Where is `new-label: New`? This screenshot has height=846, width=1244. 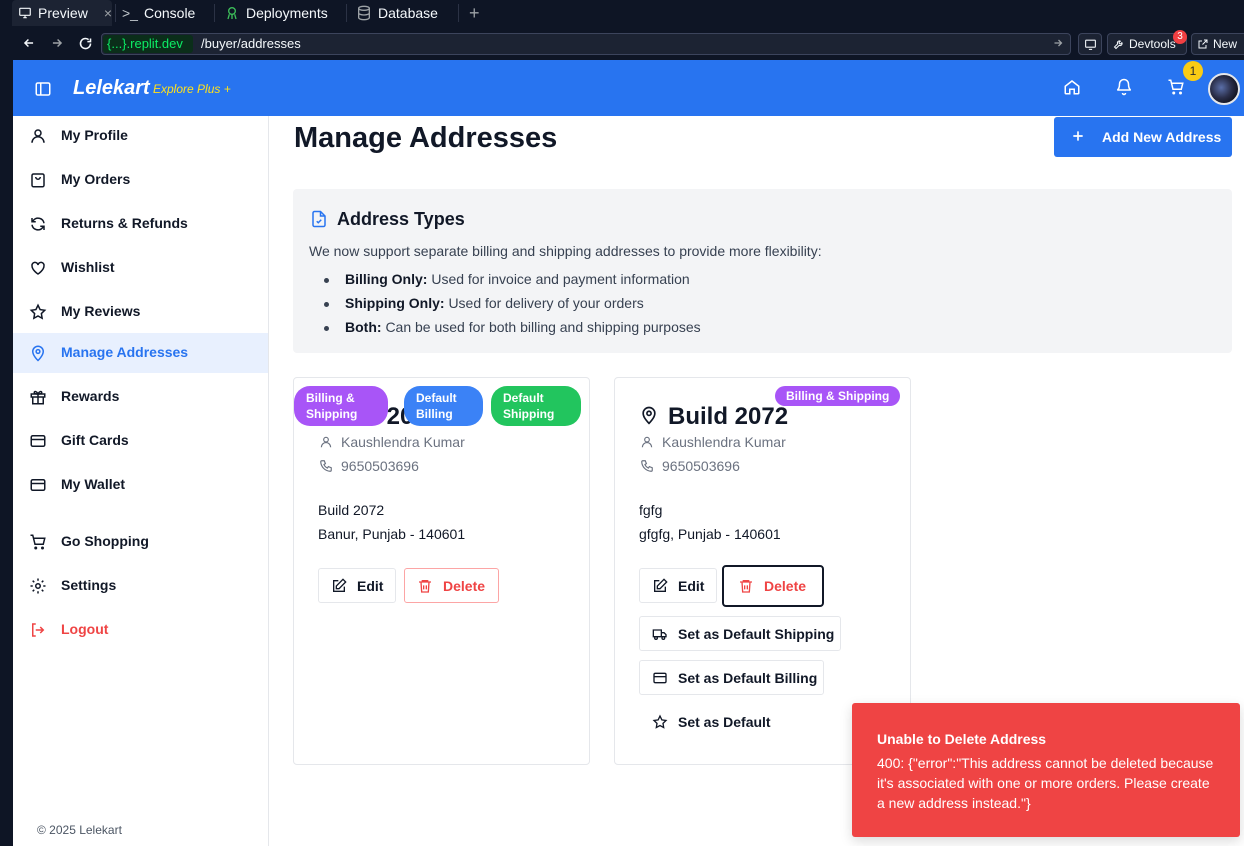
new-label: New is located at coordinates (1225, 44).